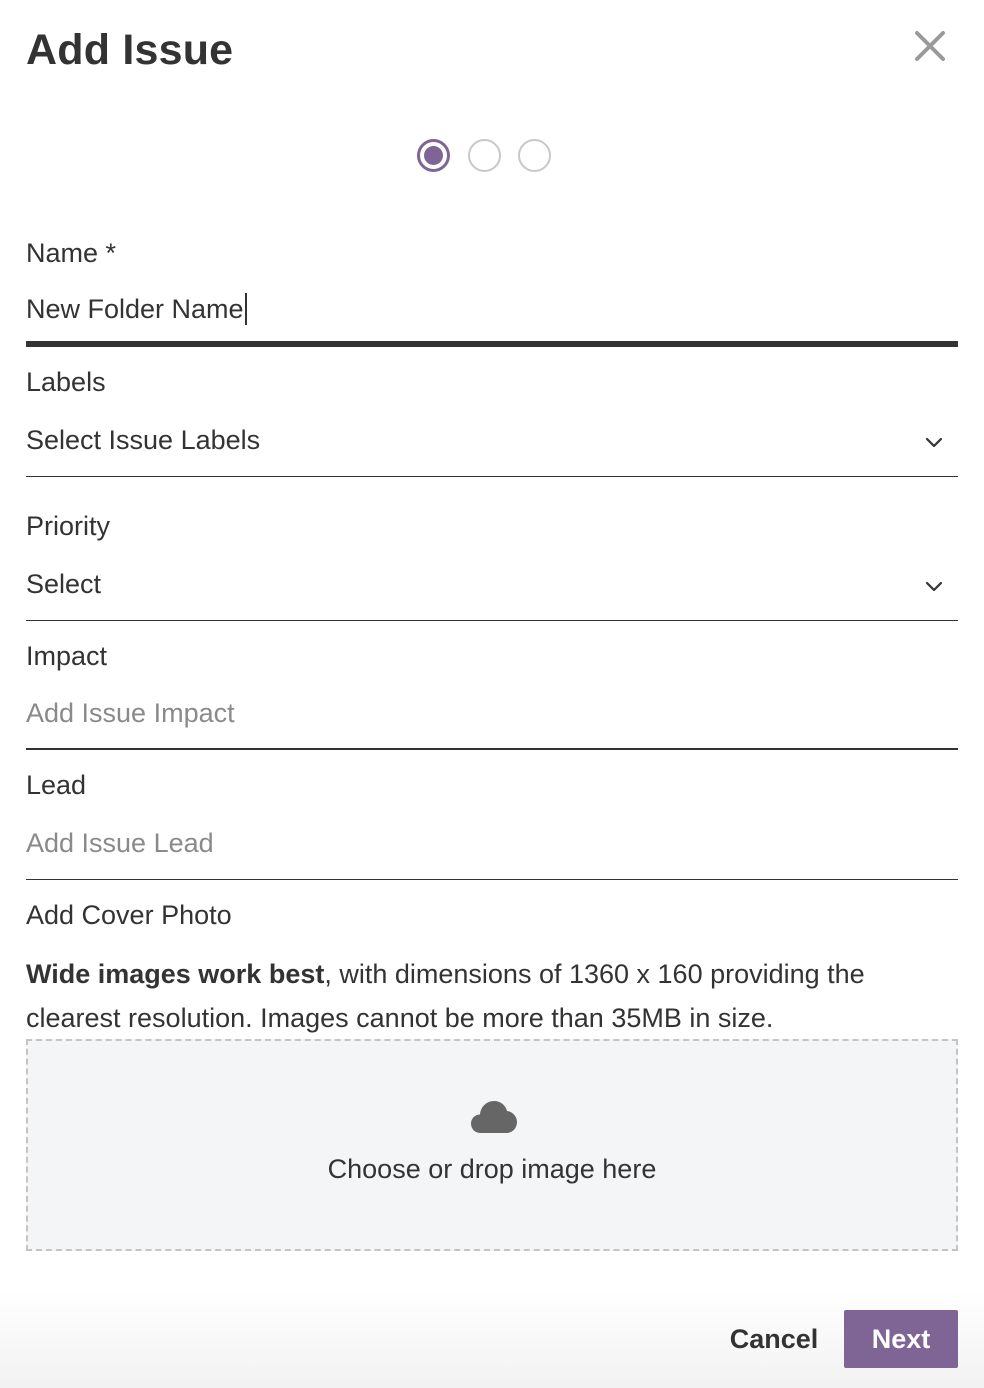  Describe the element at coordinates (130, 50) in the screenshot. I see `dialog-title: Add Issue` at that location.